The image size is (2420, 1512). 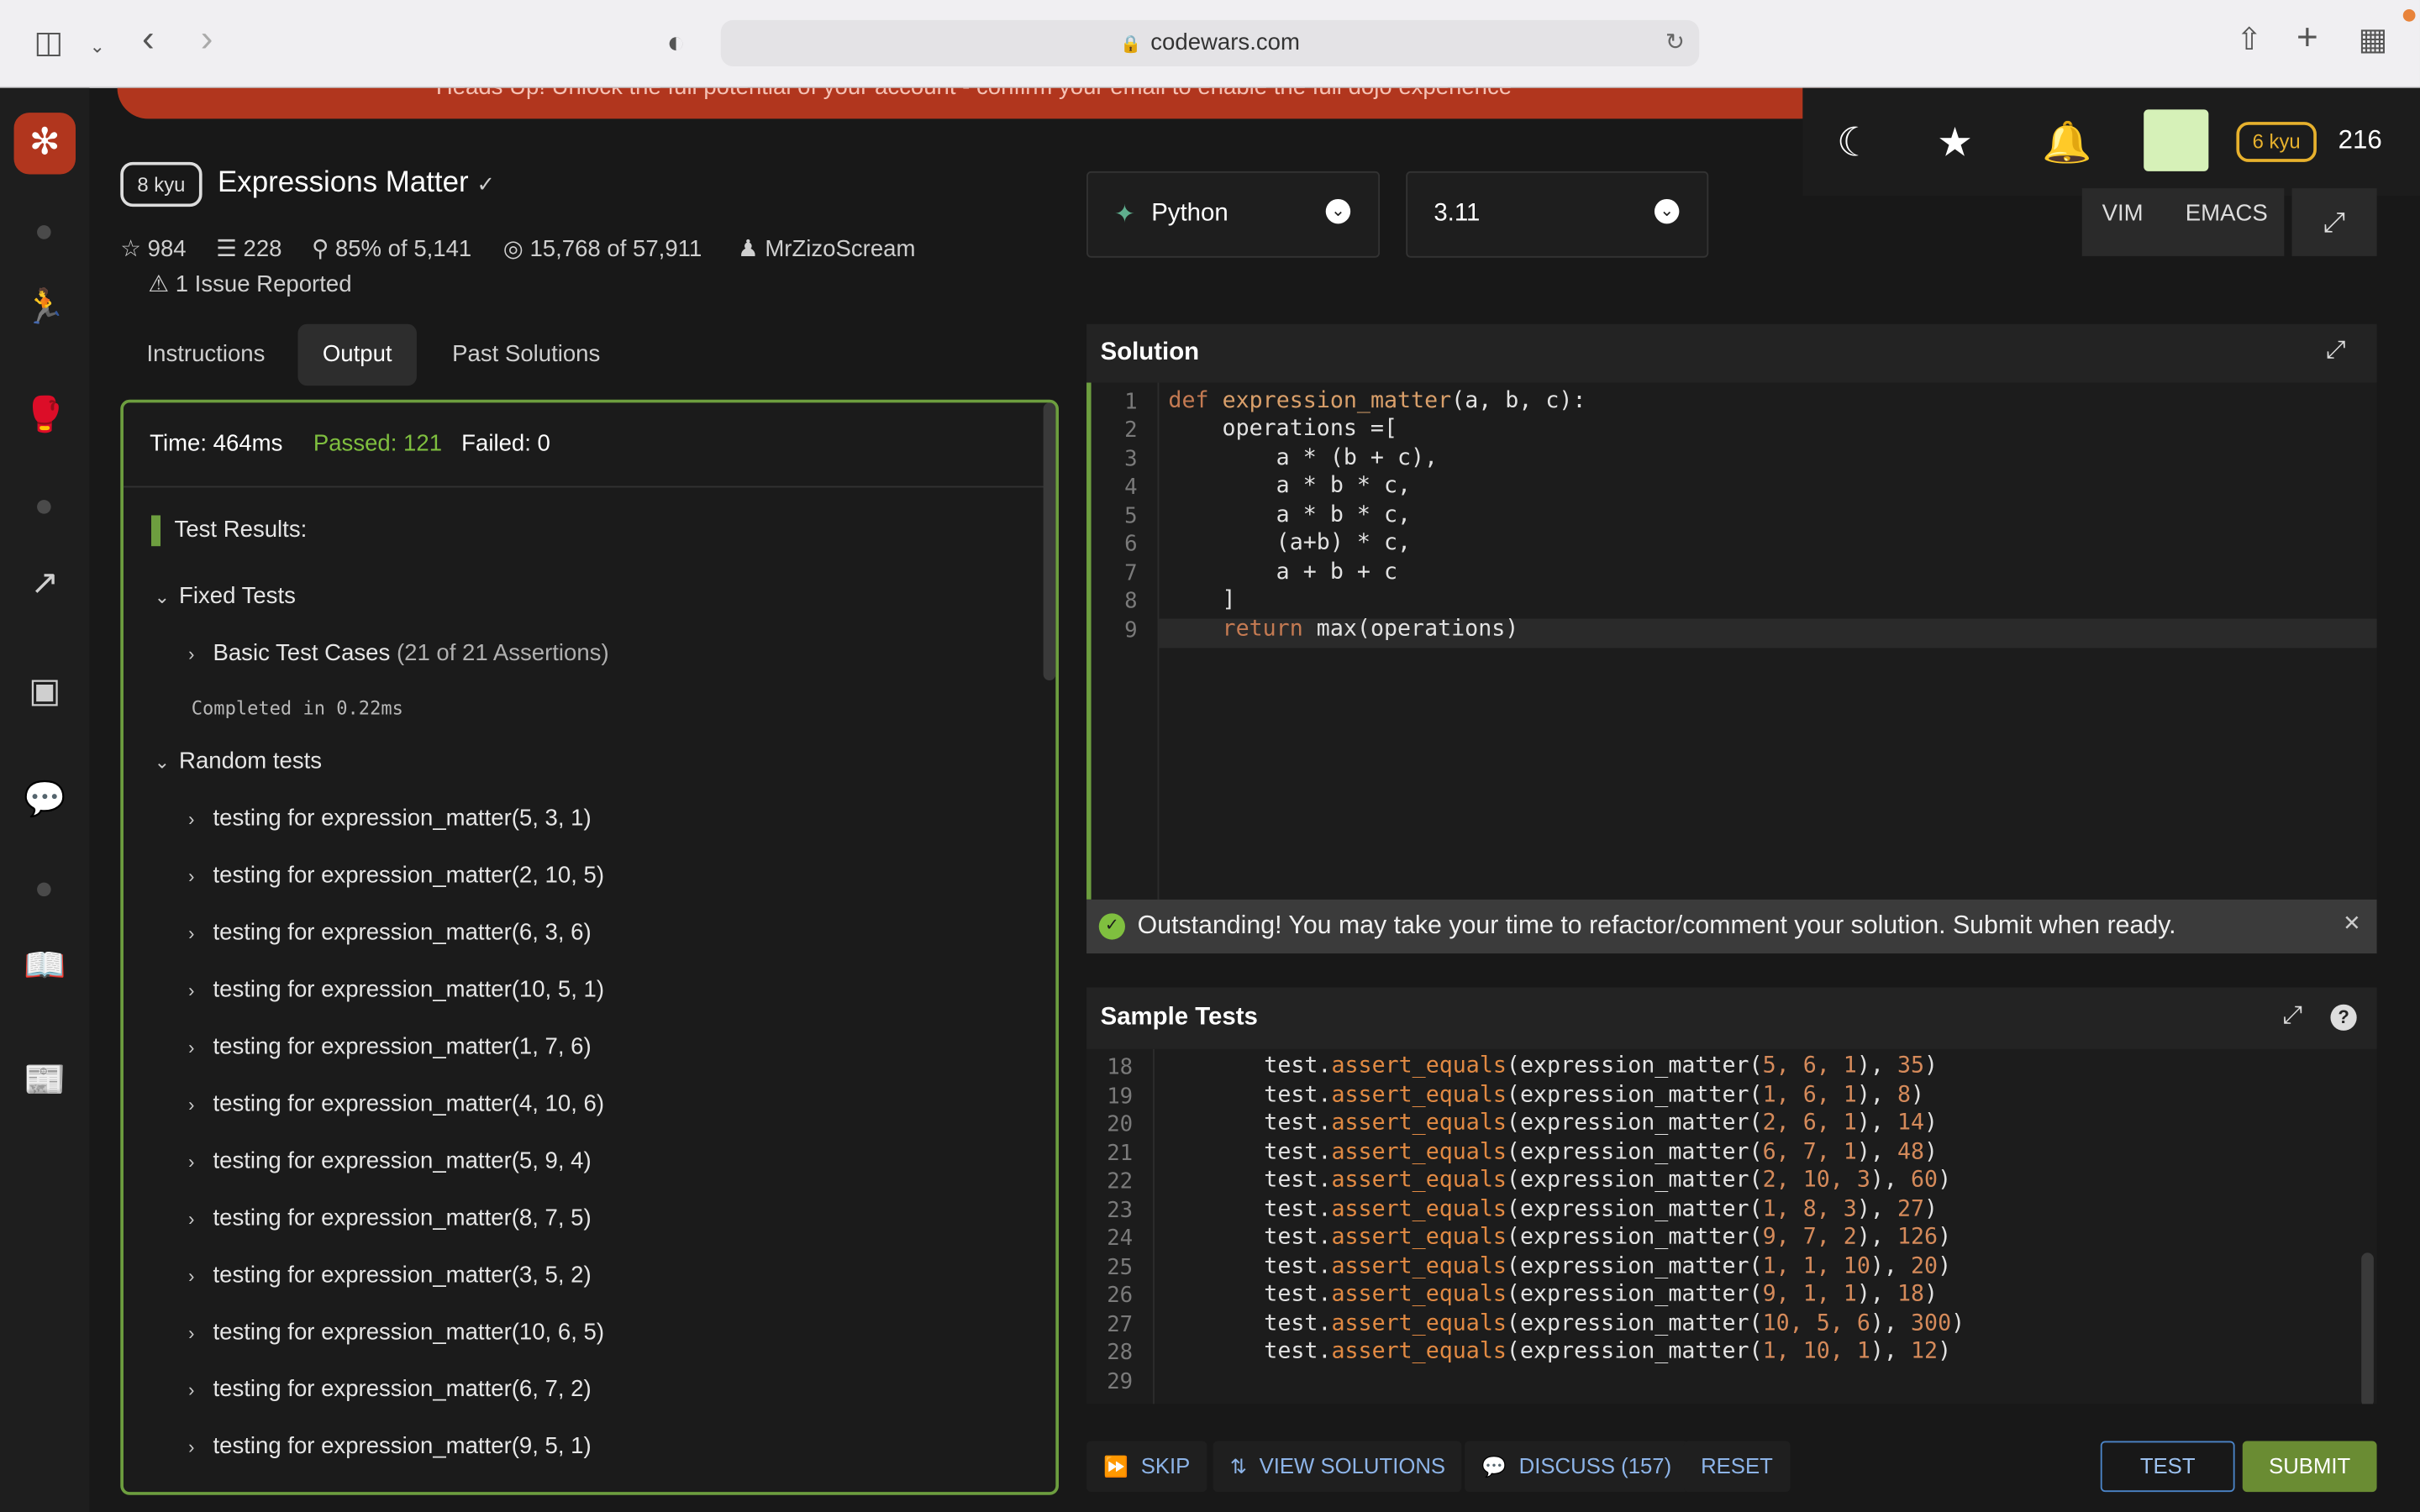 I want to click on list-item: › testing for expression_matter(4, 10, 6), so click(x=396, y=1104).